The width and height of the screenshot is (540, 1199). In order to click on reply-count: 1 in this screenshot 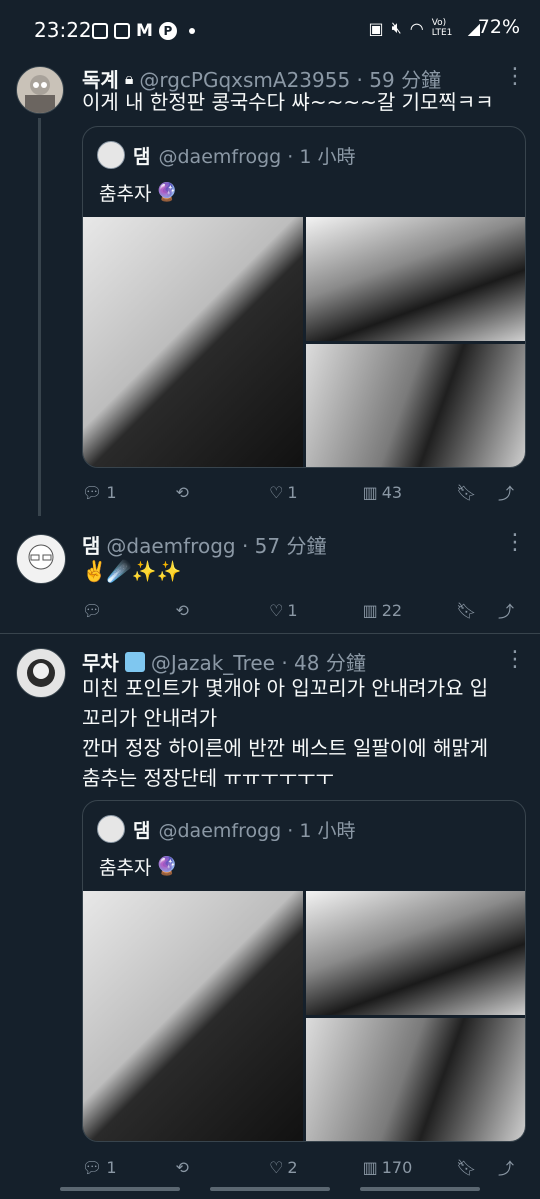, I will do `click(111, 1167)`.